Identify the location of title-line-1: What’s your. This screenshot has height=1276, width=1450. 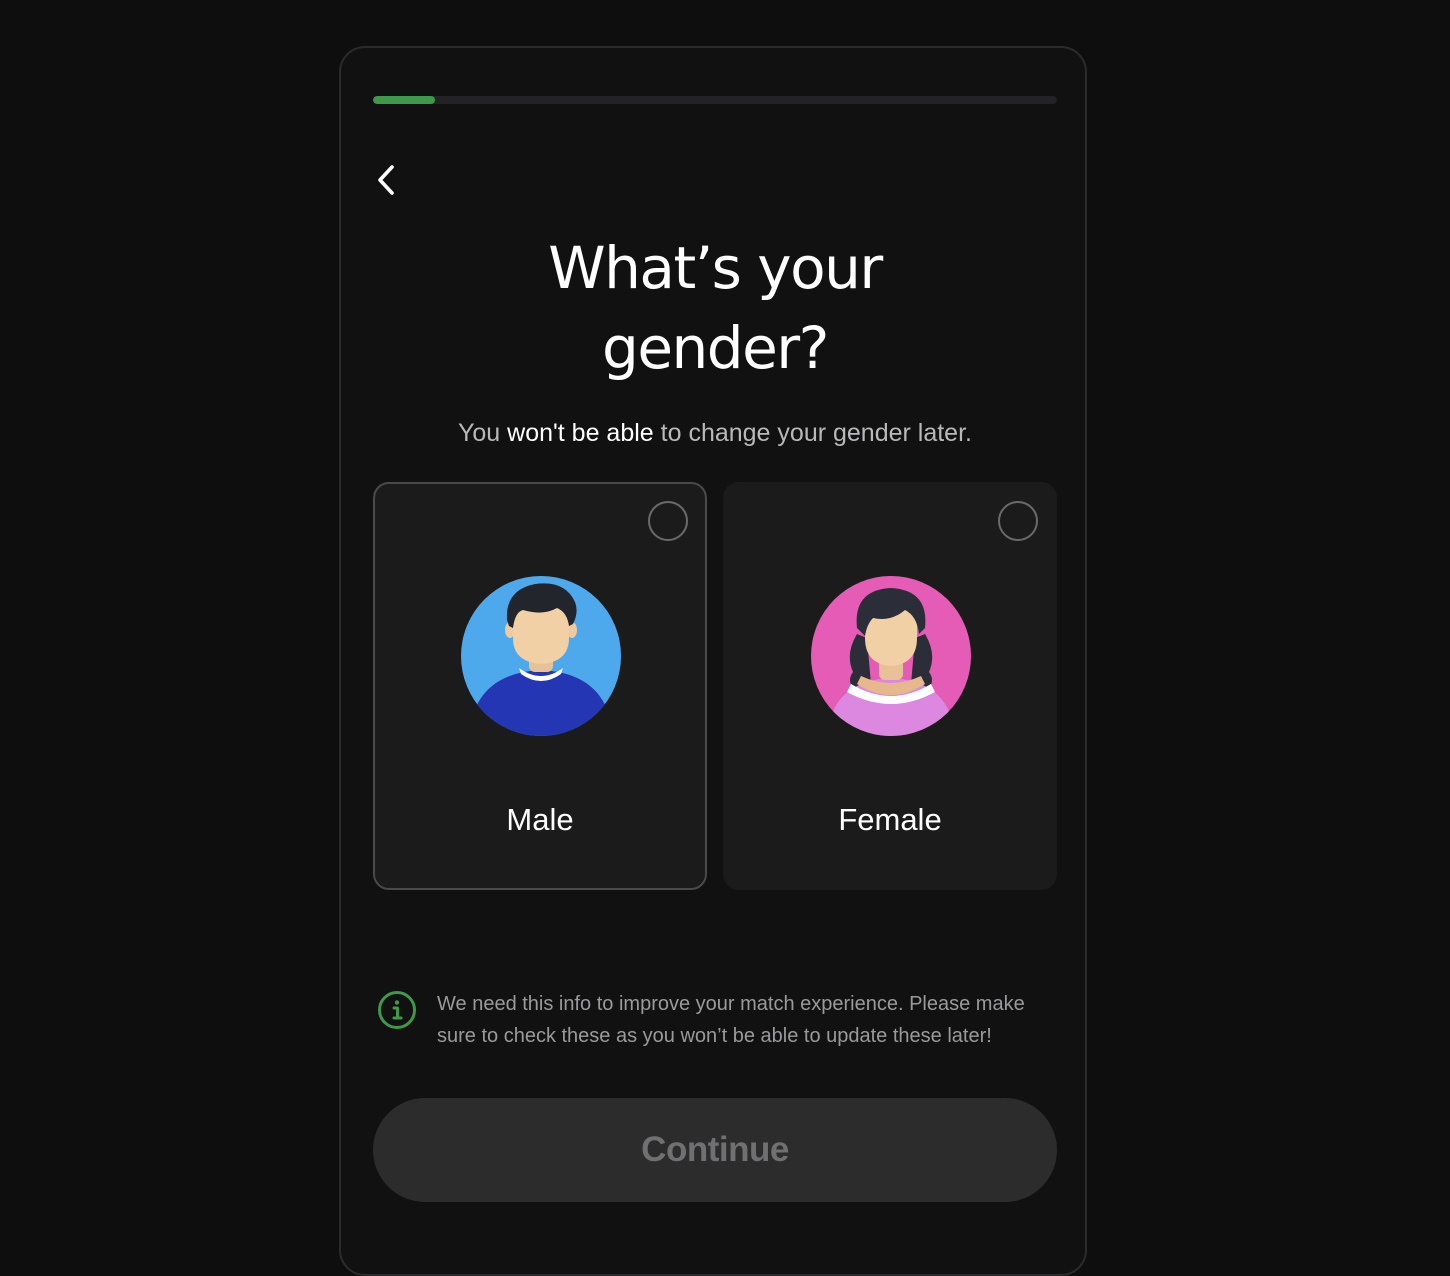
(715, 268).